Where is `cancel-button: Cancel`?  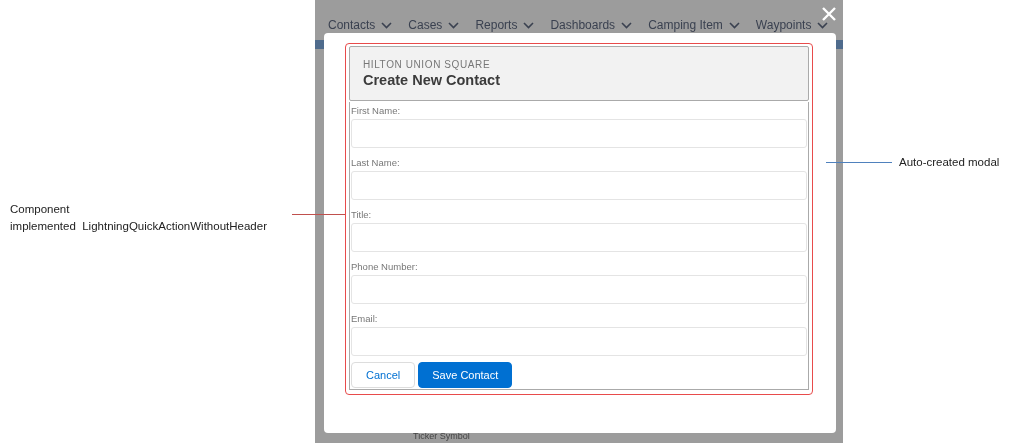
cancel-button: Cancel is located at coordinates (383, 375).